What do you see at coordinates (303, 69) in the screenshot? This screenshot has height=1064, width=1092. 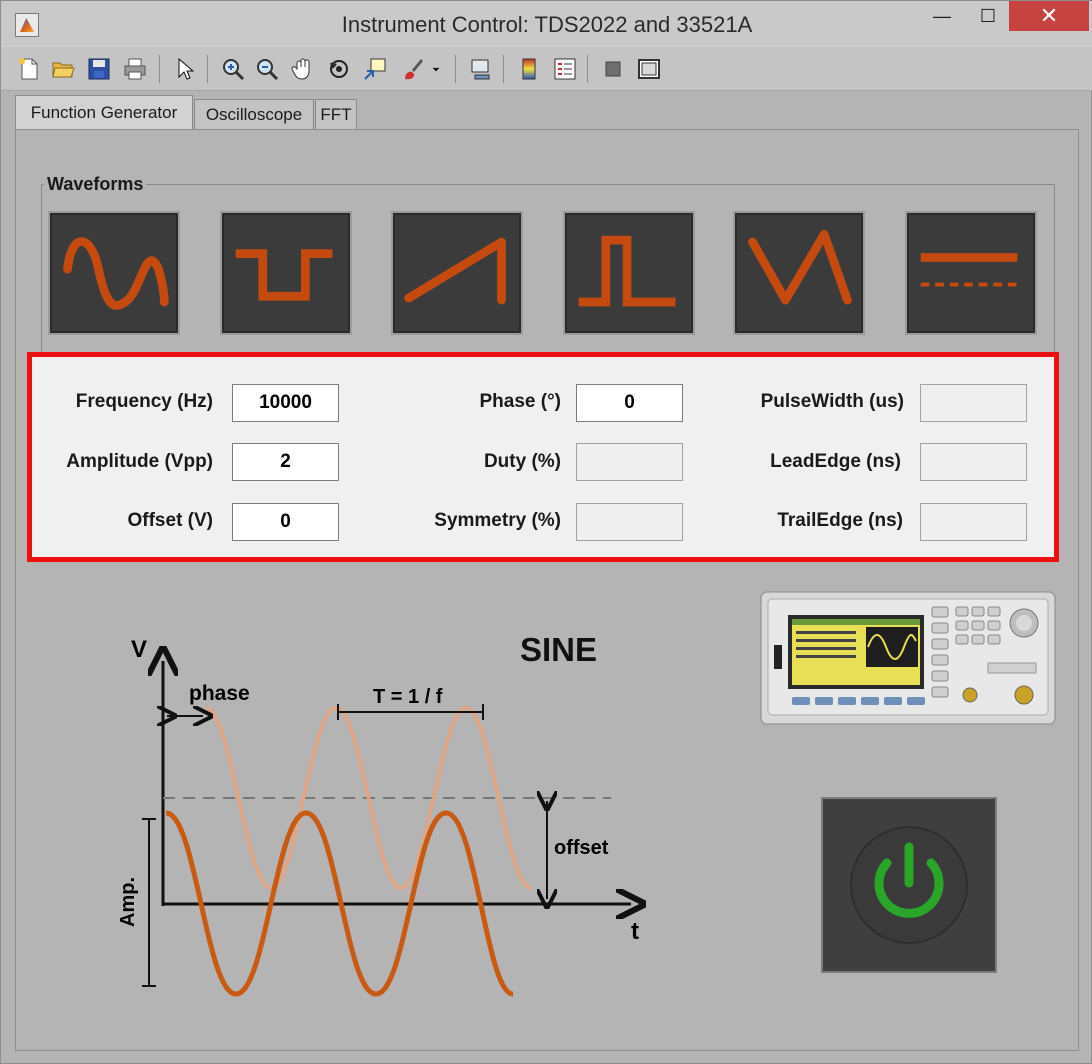 I see `pan-hand-icon` at bounding box center [303, 69].